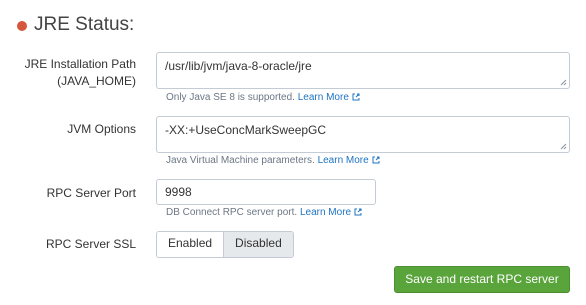 This screenshot has height=305, width=586. I want to click on jvm-options-help-text: Java Virtual Machine parameters., so click(240, 160).